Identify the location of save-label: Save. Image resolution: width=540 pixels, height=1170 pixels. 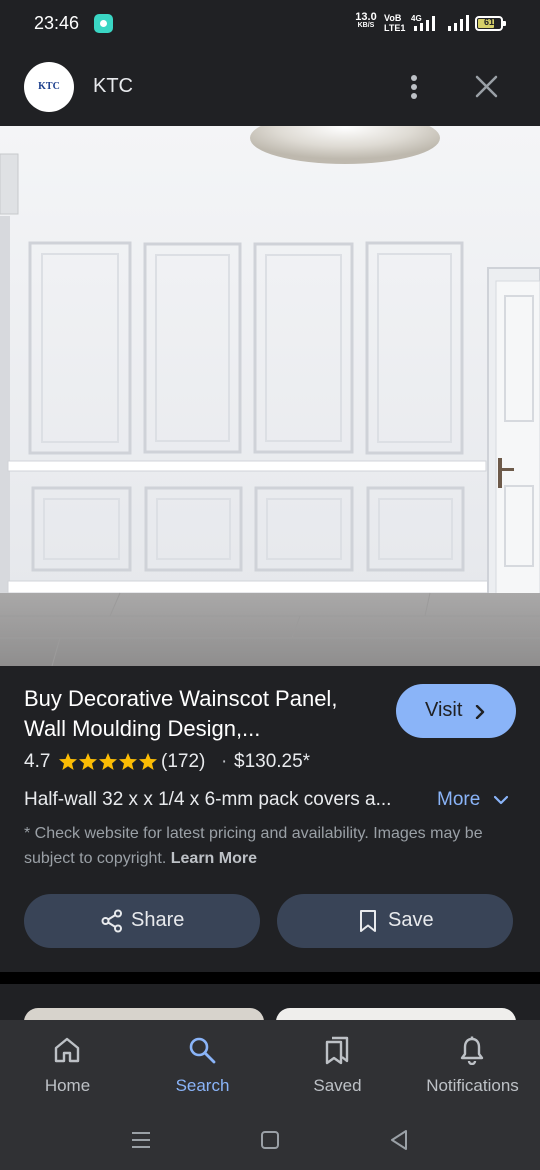
(411, 920).